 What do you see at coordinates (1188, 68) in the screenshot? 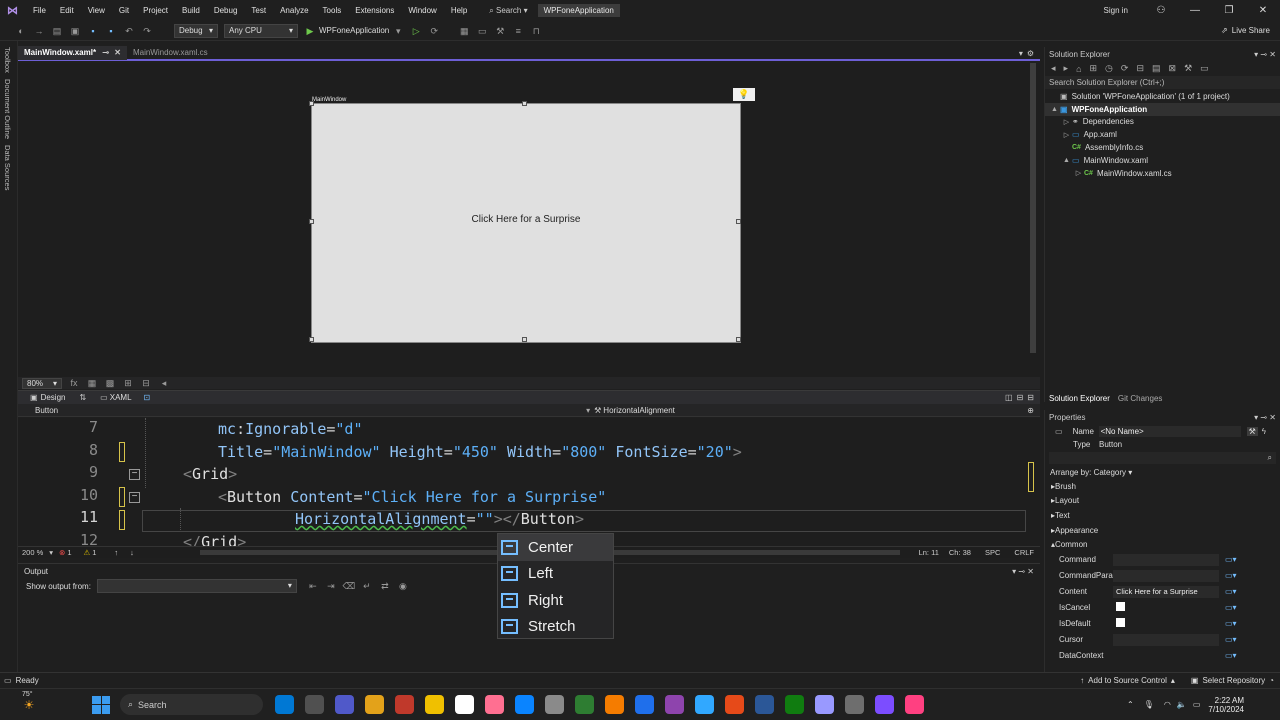
I see `se-properties-icon: ⚒` at bounding box center [1188, 68].